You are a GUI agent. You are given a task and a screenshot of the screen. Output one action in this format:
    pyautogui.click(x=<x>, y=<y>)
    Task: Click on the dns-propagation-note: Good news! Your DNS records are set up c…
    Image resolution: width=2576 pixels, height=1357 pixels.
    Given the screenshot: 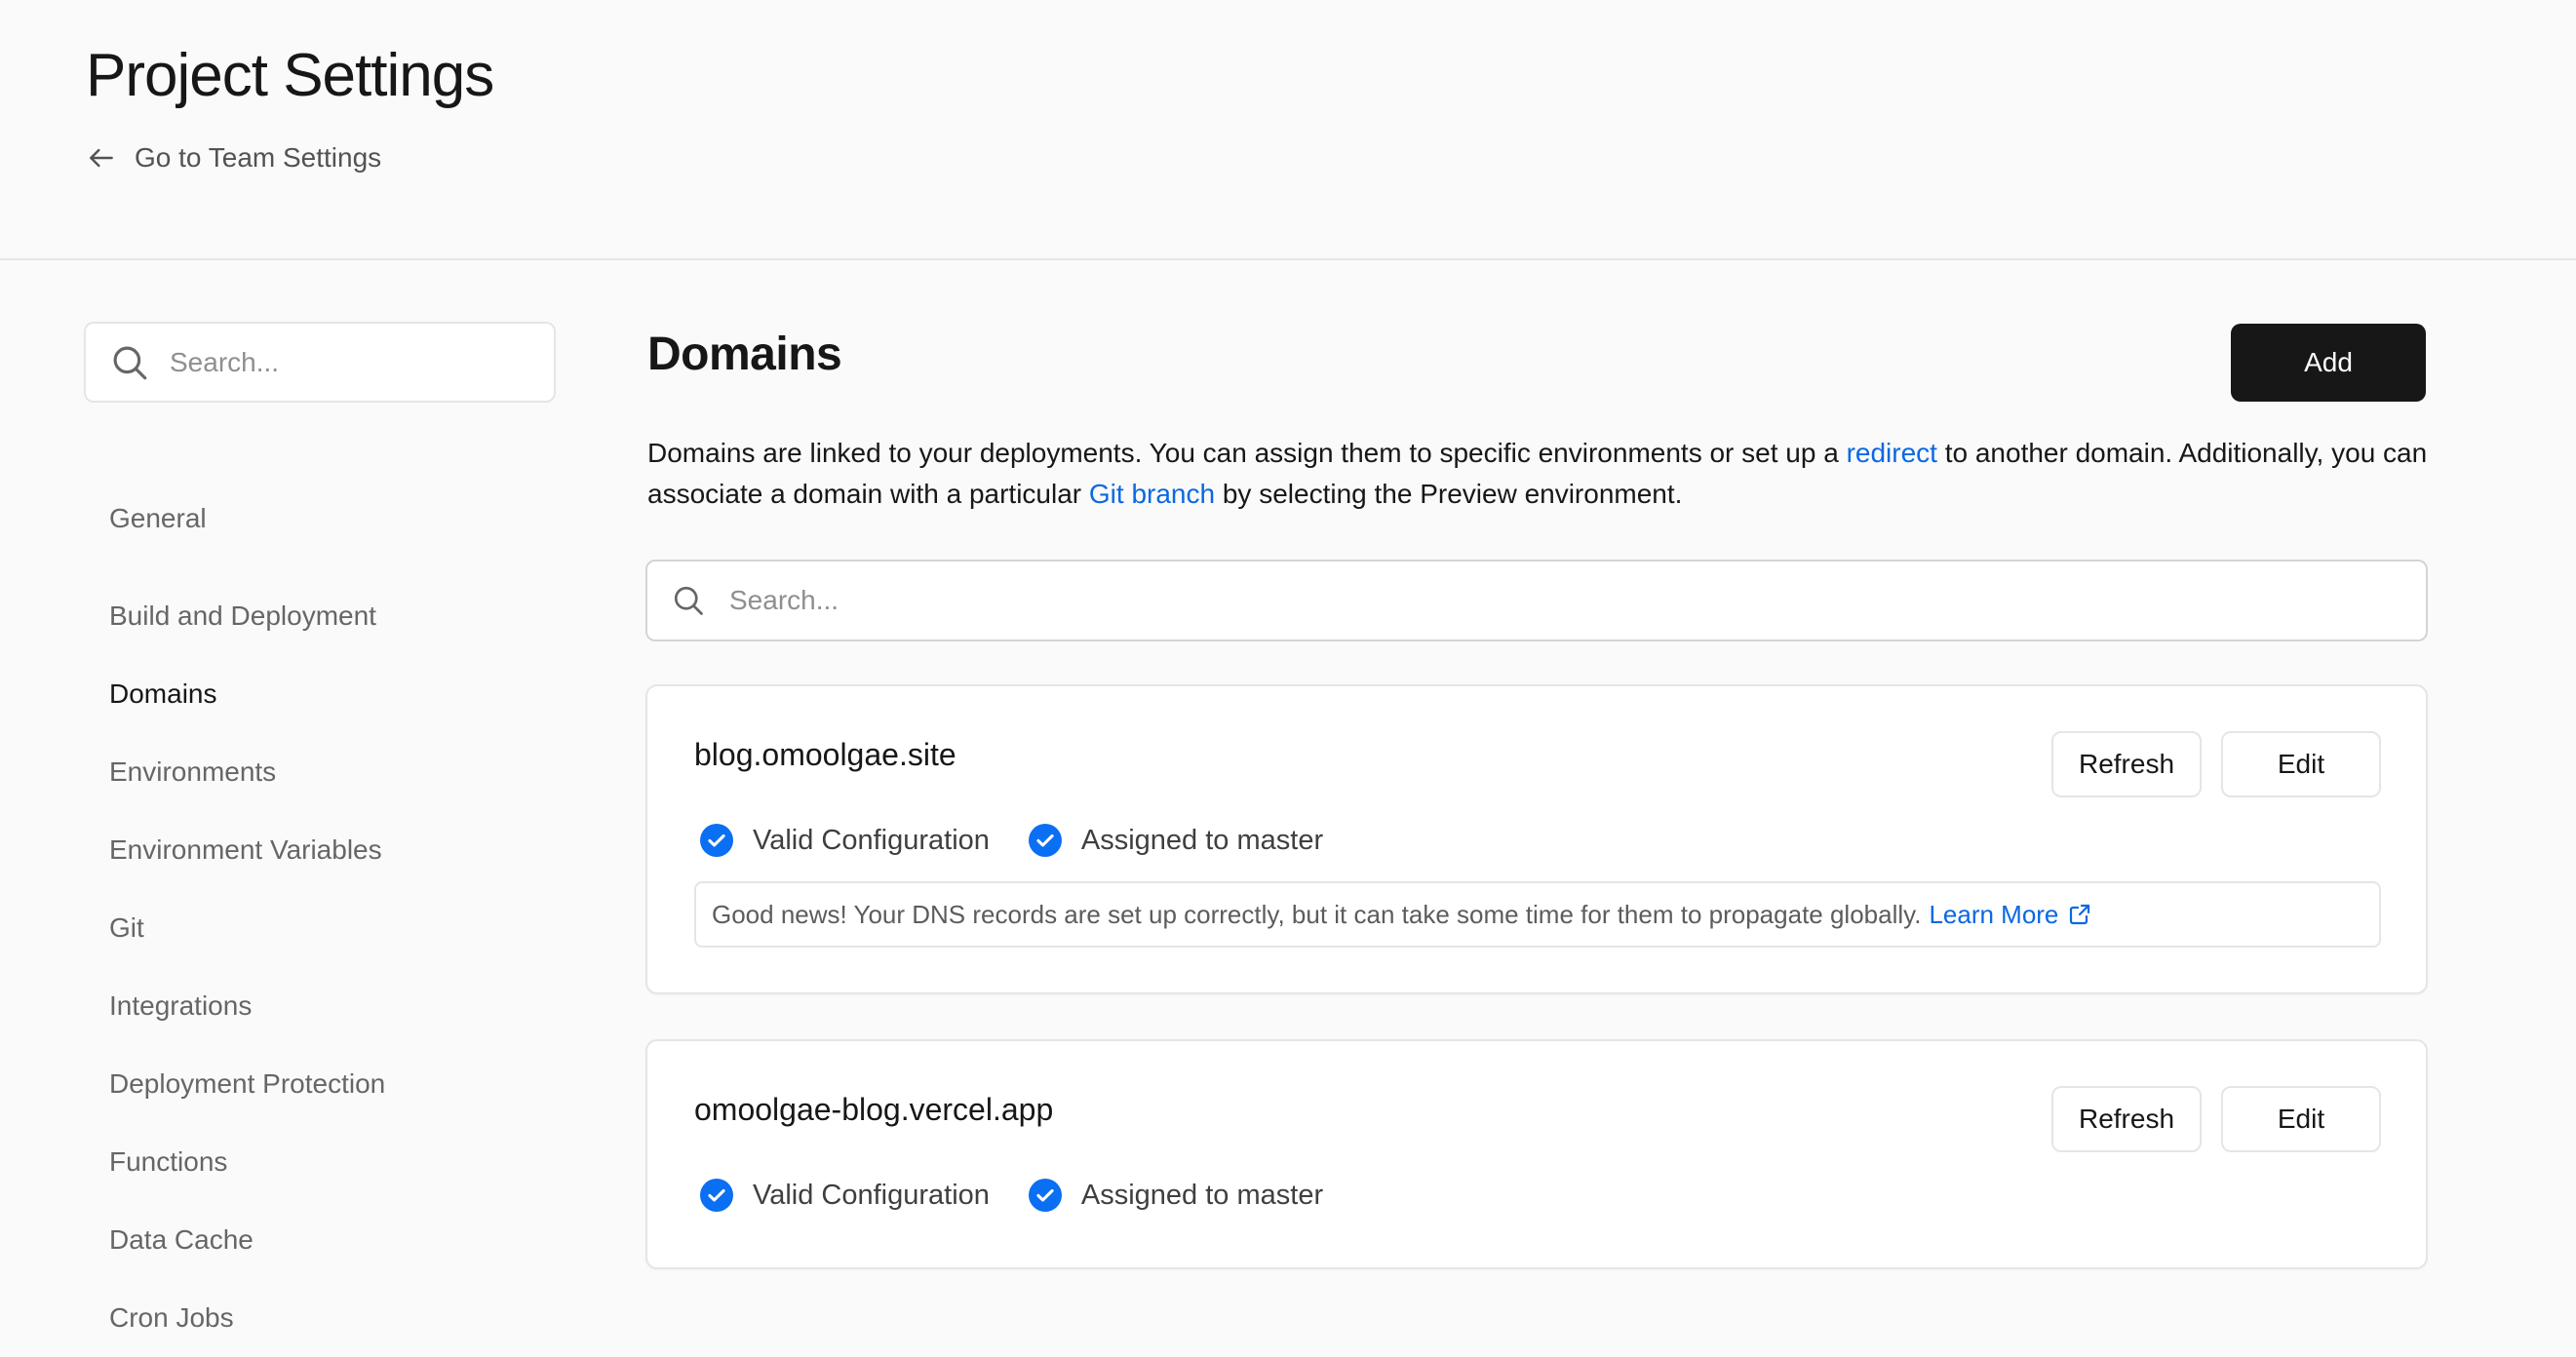 What is the action you would take?
    pyautogui.click(x=1537, y=914)
    